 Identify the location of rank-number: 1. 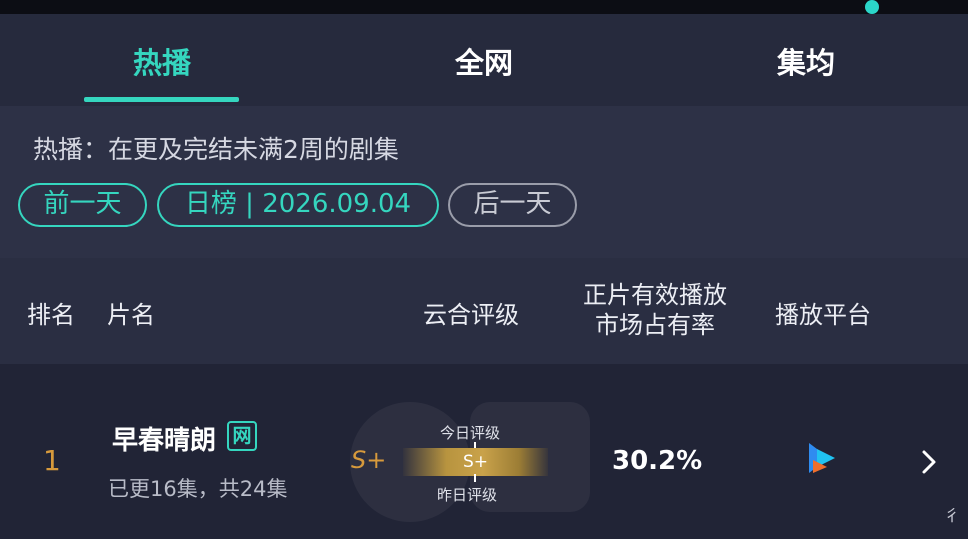
(52, 460).